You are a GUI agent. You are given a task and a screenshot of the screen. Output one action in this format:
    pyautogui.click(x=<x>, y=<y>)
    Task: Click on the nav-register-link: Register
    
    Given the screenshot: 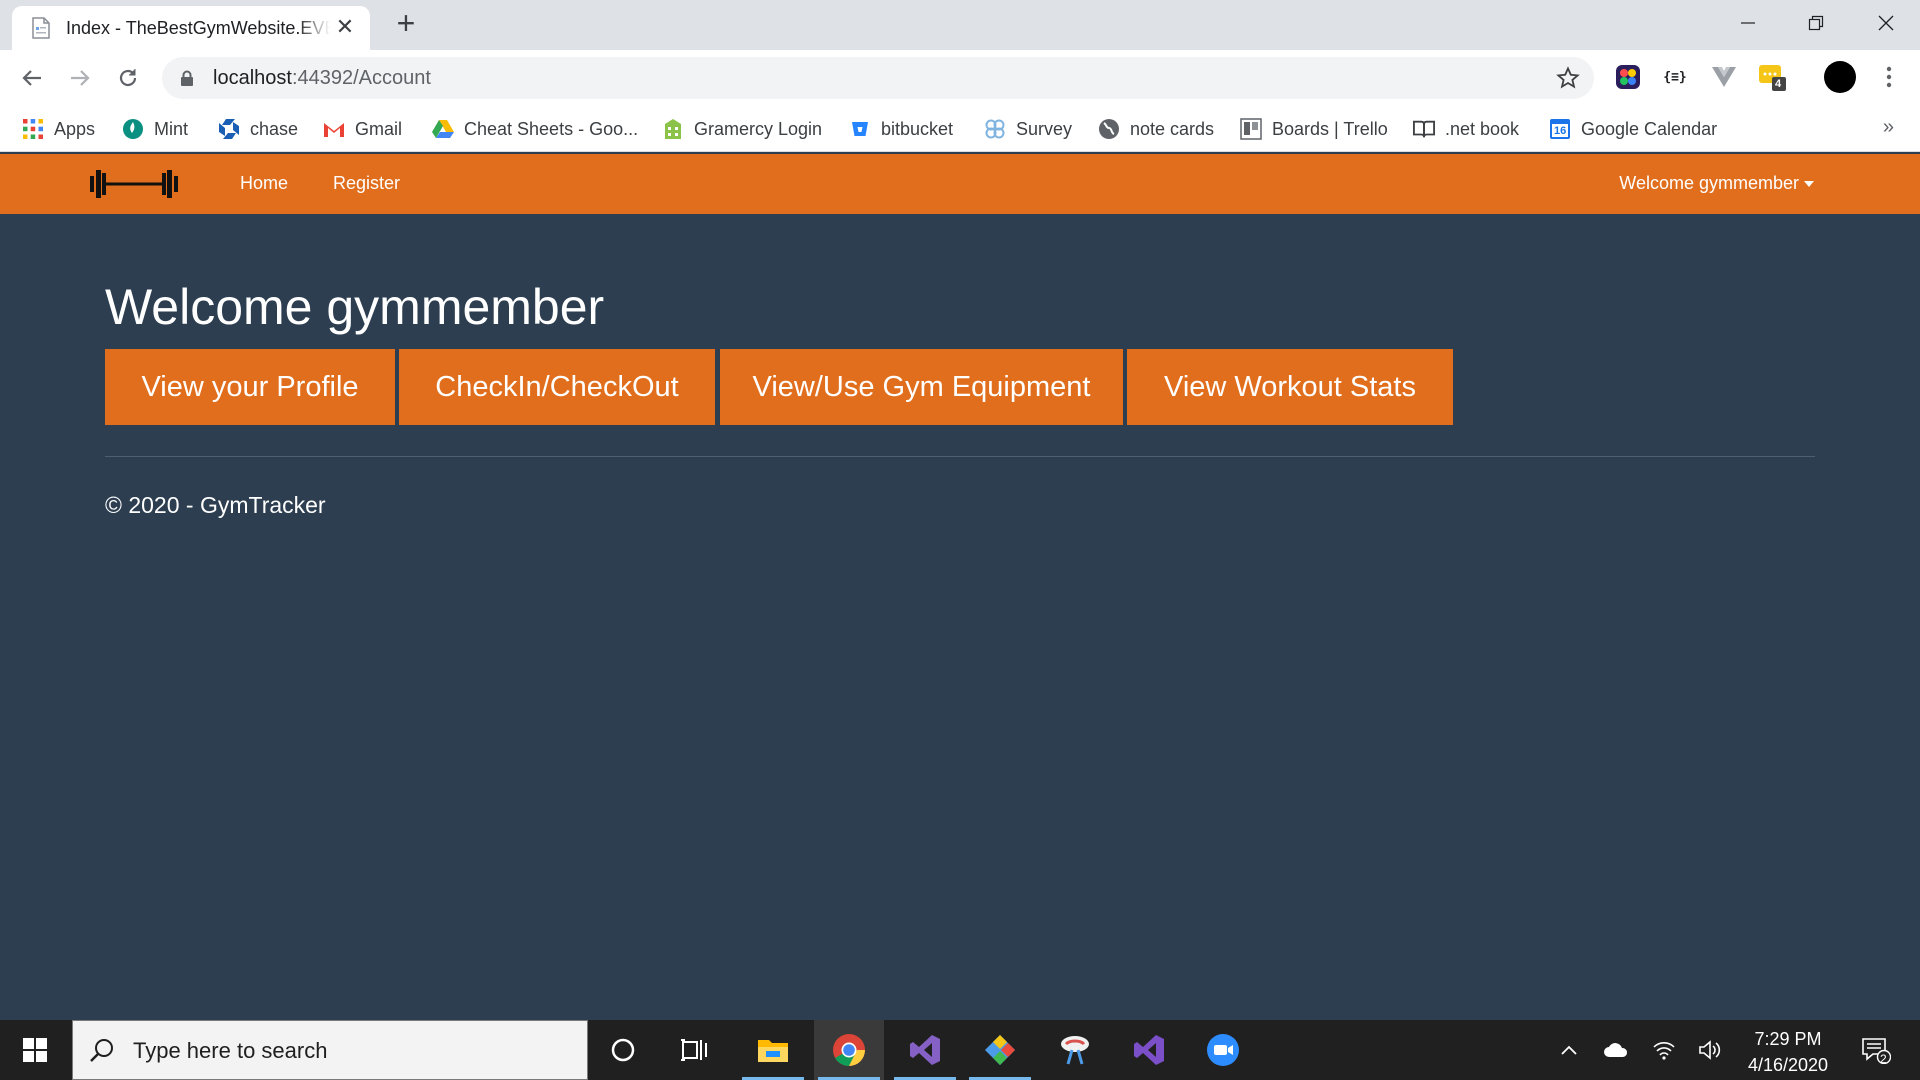 What is the action you would take?
    pyautogui.click(x=366, y=183)
    